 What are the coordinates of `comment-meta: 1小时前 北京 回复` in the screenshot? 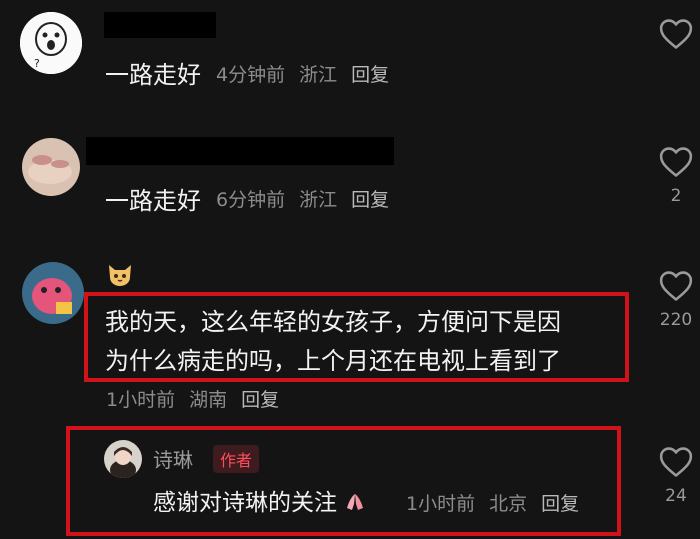 It's located at (499, 502).